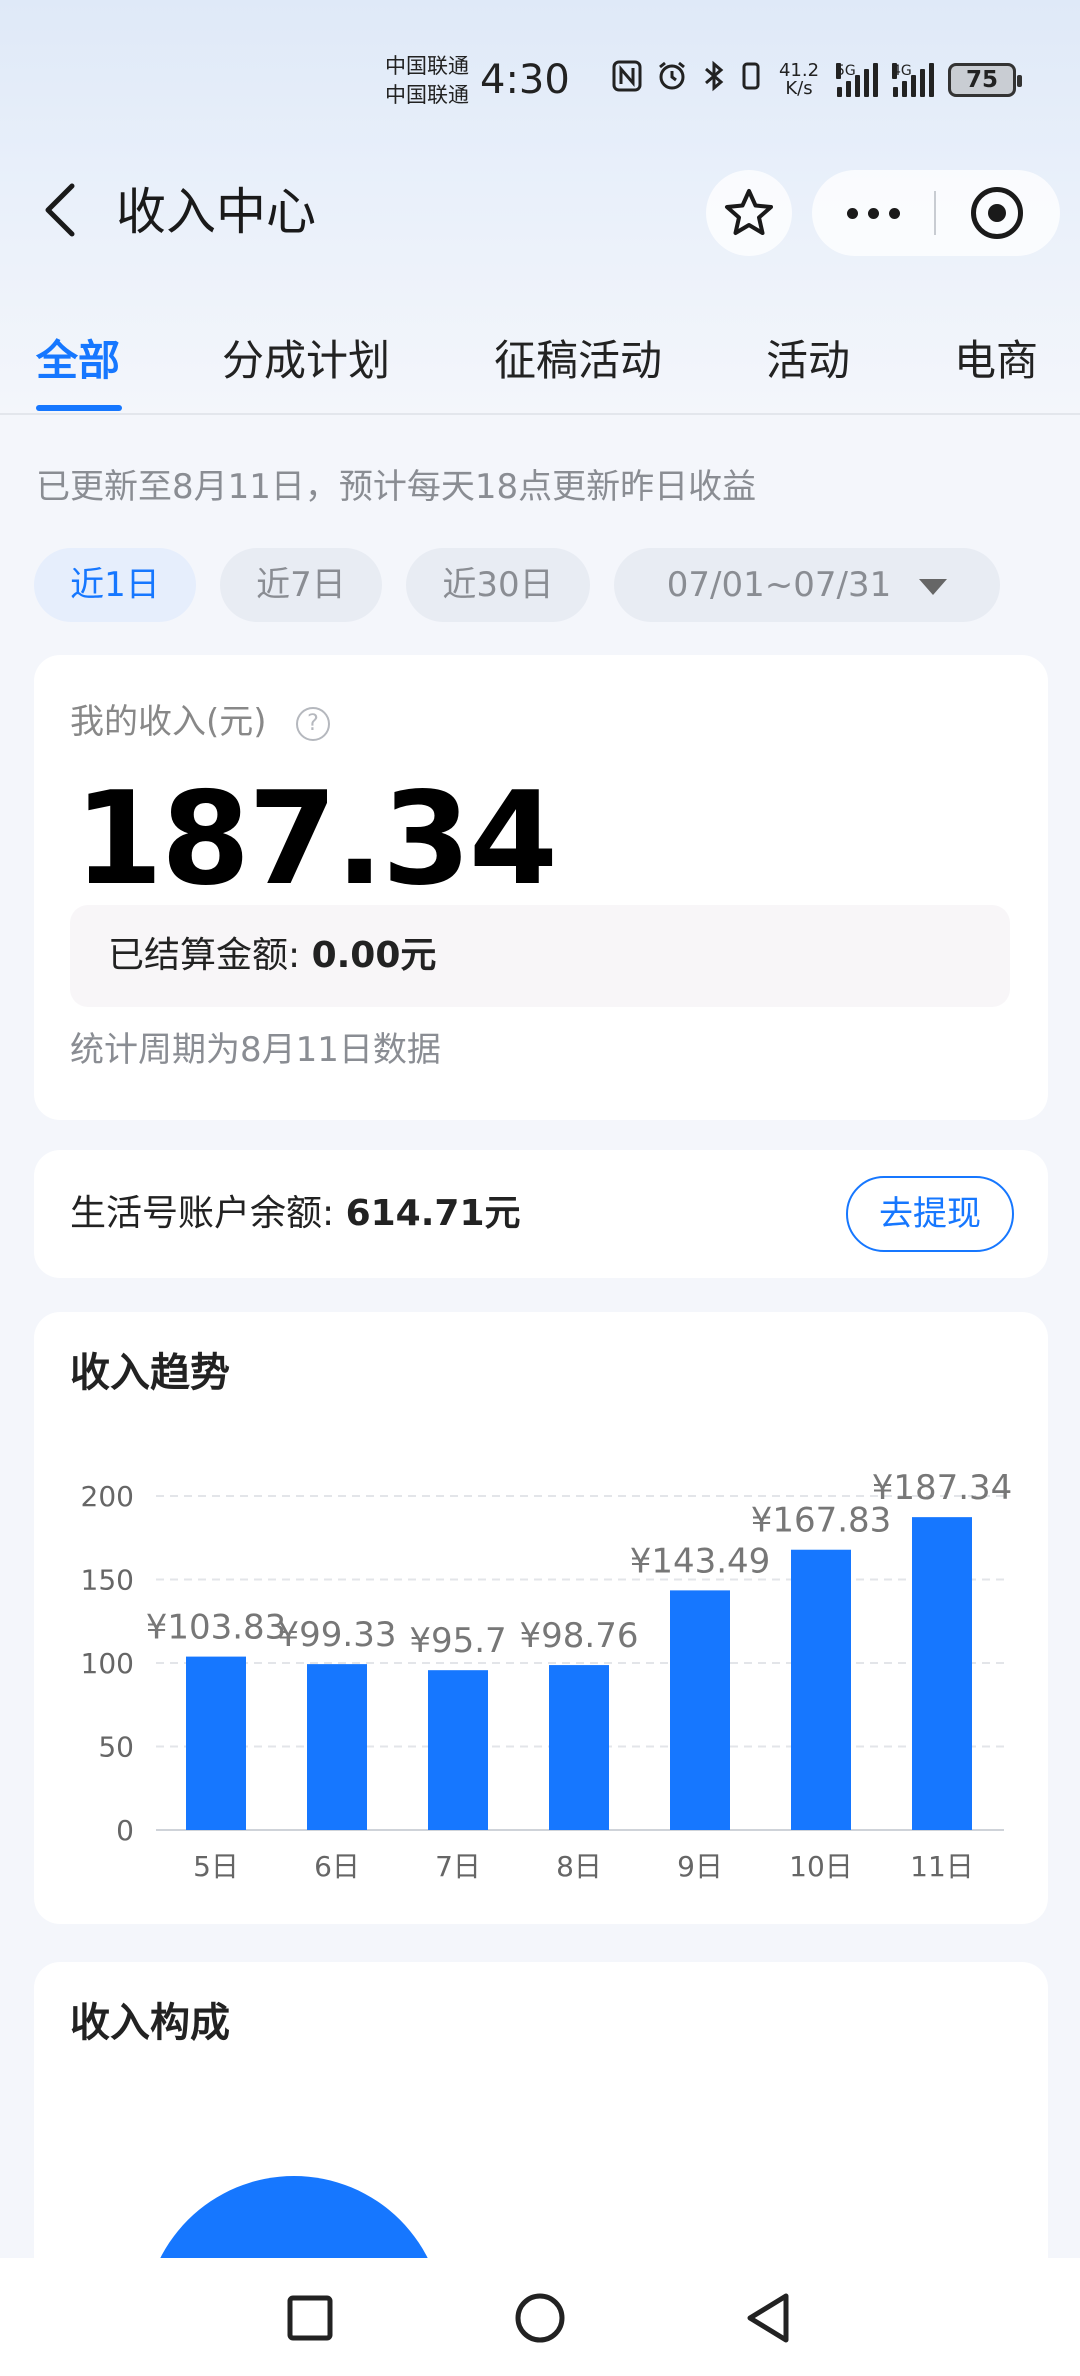  Describe the element at coordinates (216, 1866) in the screenshot. I see `x-tick-label: 5日` at that location.